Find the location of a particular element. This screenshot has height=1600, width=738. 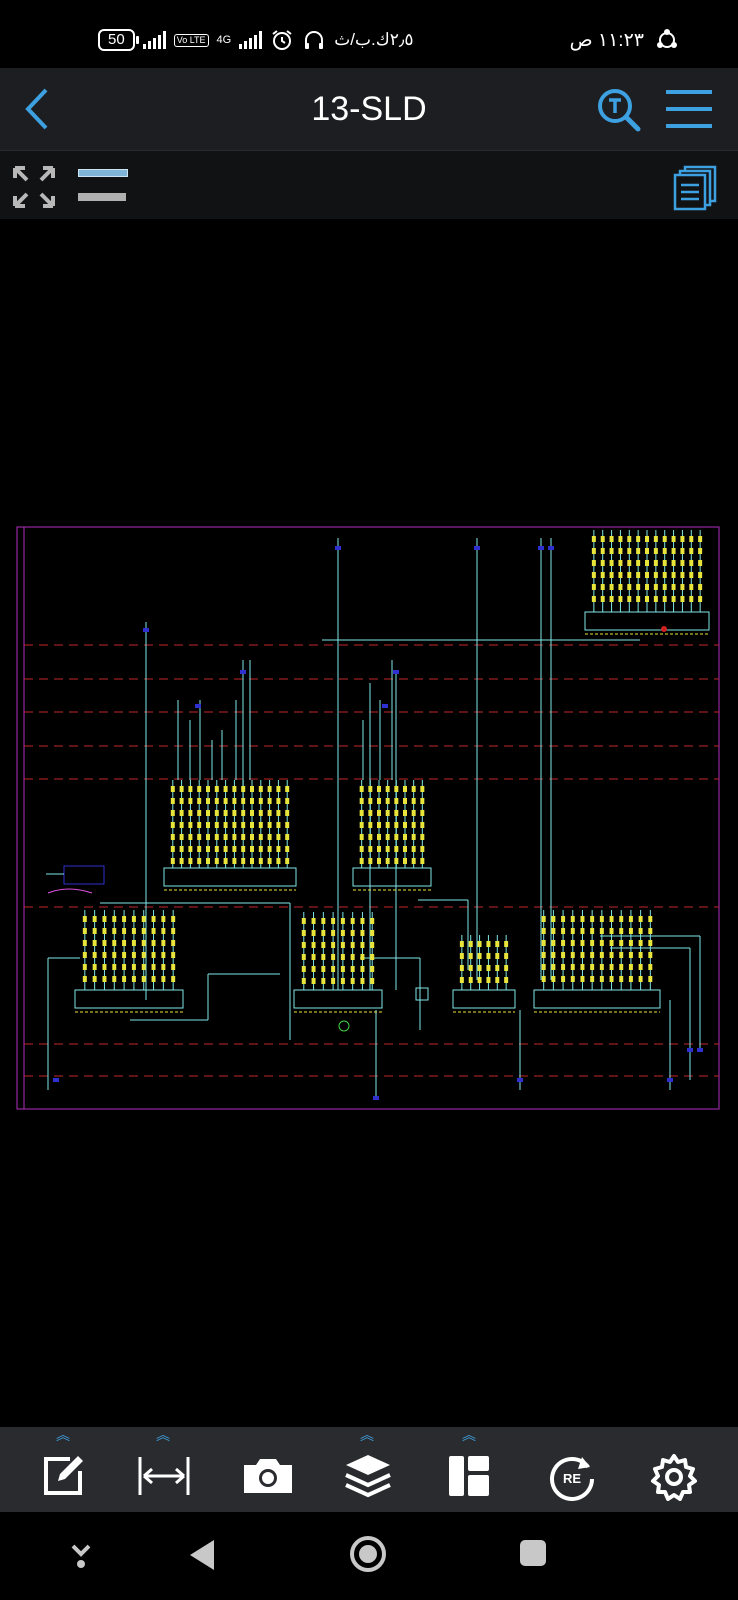

text-search-icon is located at coordinates (619, 111).